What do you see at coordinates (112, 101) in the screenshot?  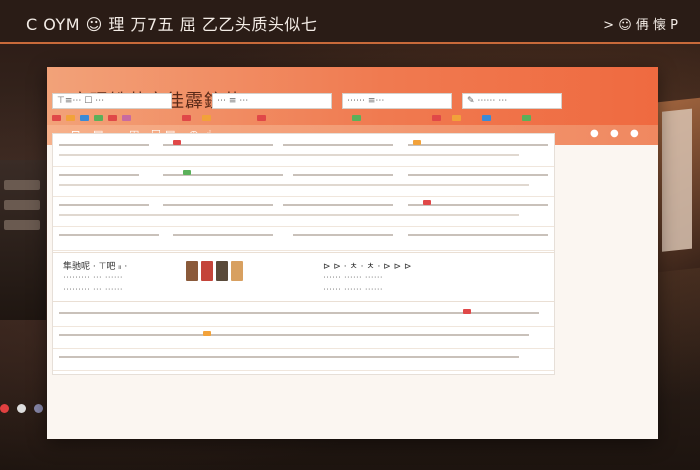 I see `toolbar-field: ⊤≡⋯ ☐ ⋯` at bounding box center [112, 101].